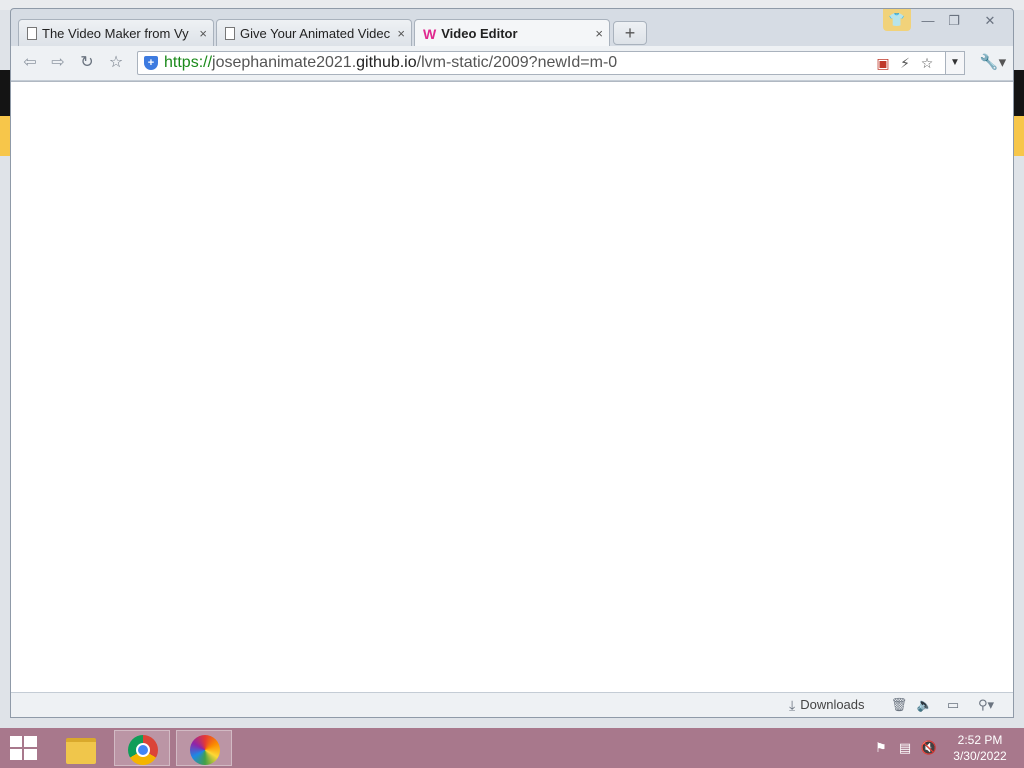  What do you see at coordinates (881, 748) in the screenshot?
I see `flag-warning-icon: ⚑` at bounding box center [881, 748].